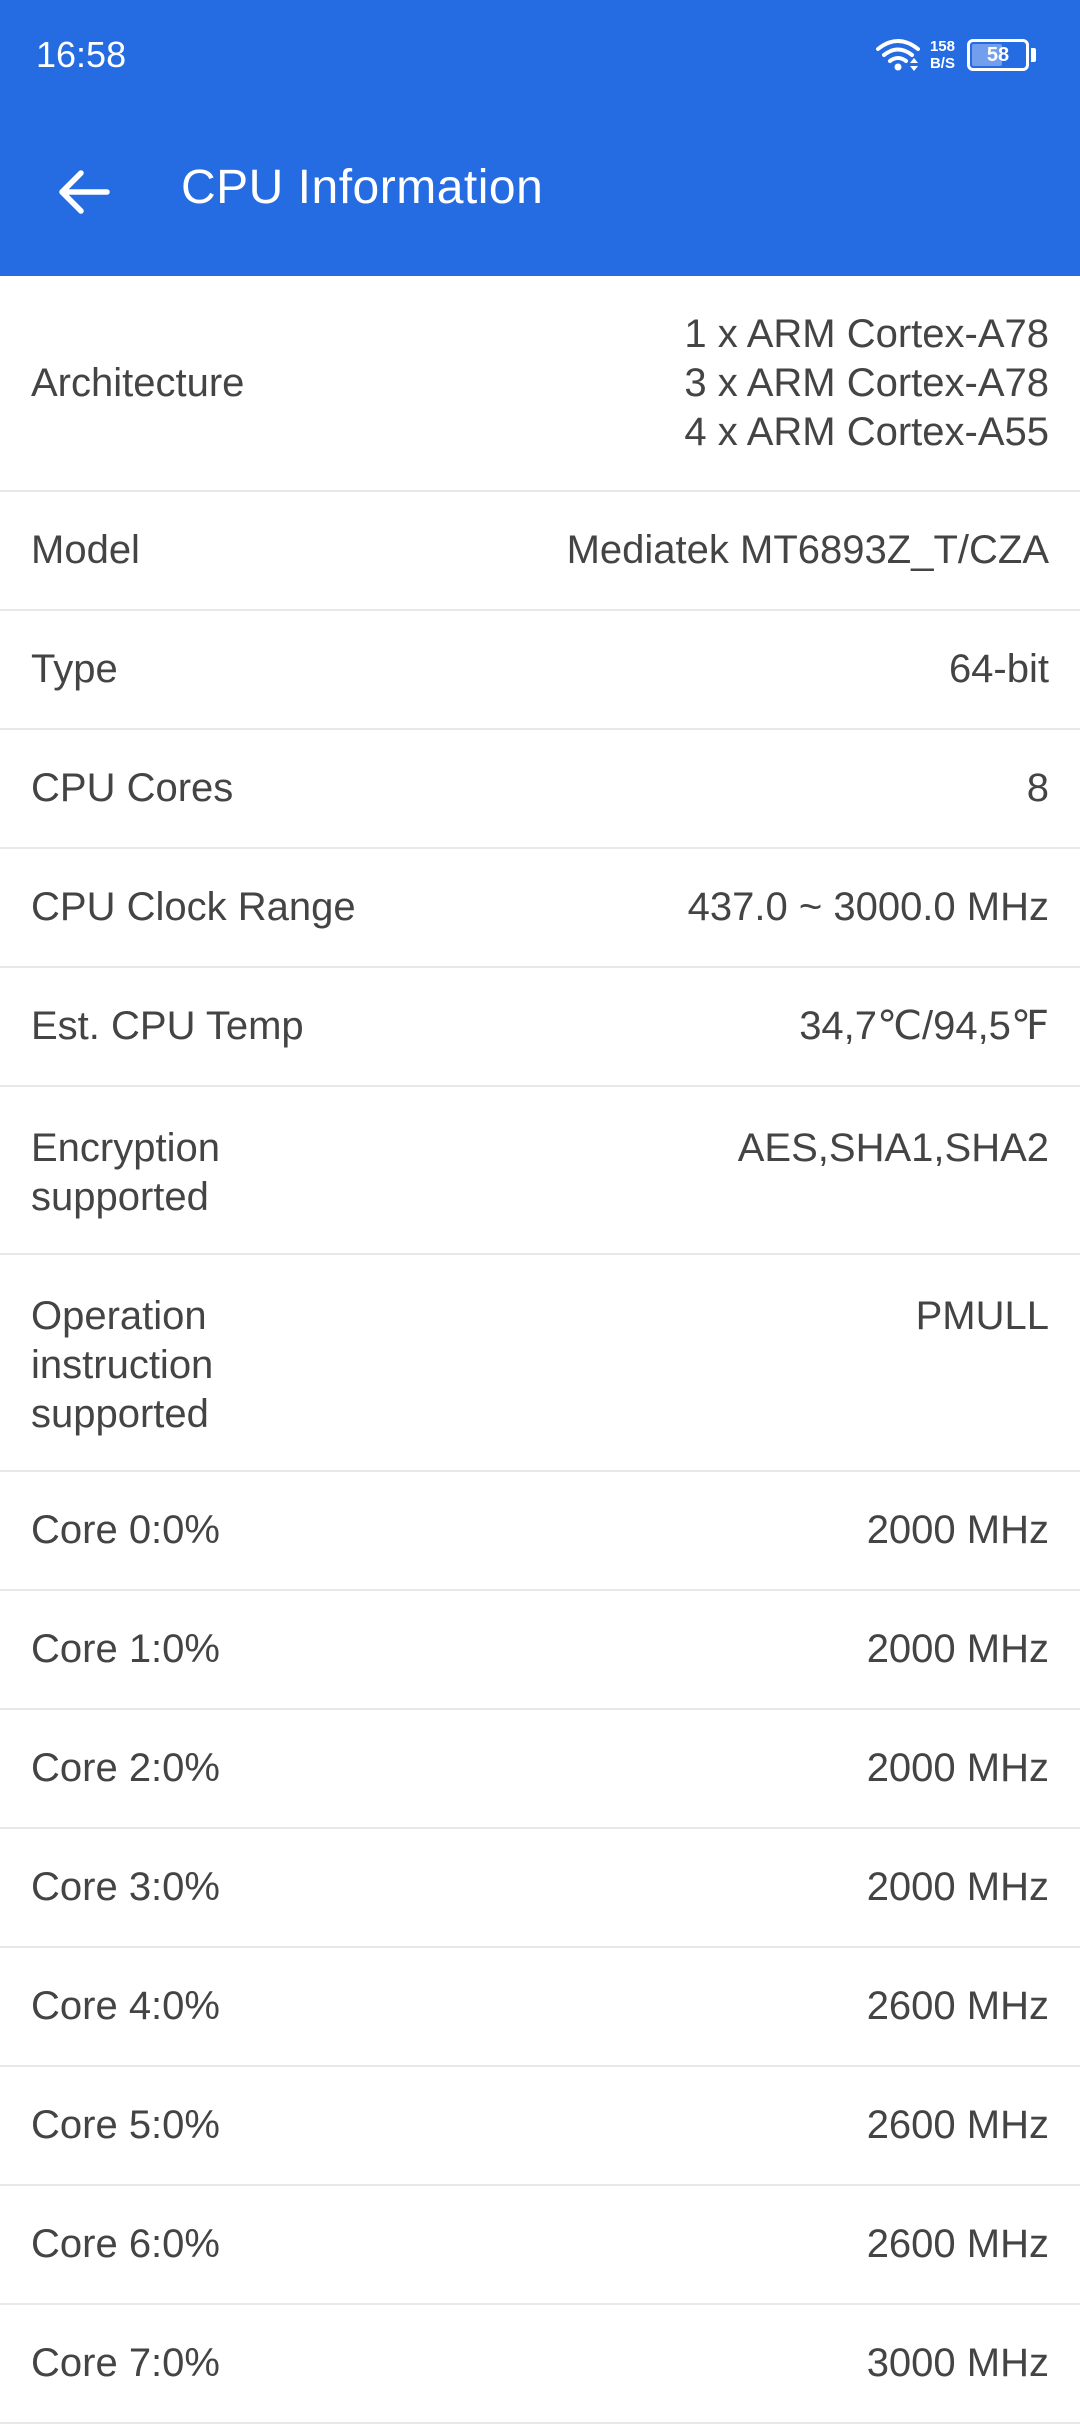 Image resolution: width=1080 pixels, height=2424 pixels. What do you see at coordinates (122, 1365) in the screenshot?
I see `row-label: Operation instruction supported` at bounding box center [122, 1365].